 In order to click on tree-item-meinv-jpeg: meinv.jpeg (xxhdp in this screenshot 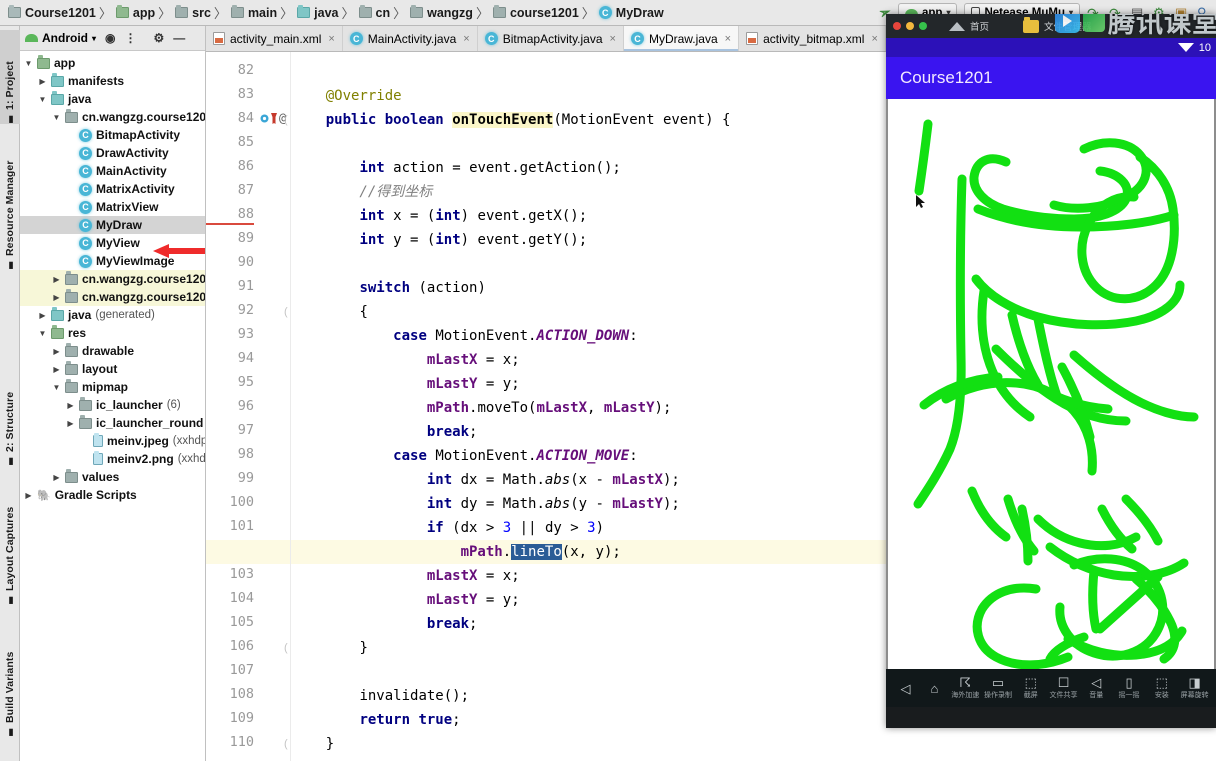, I will do `click(112, 441)`.